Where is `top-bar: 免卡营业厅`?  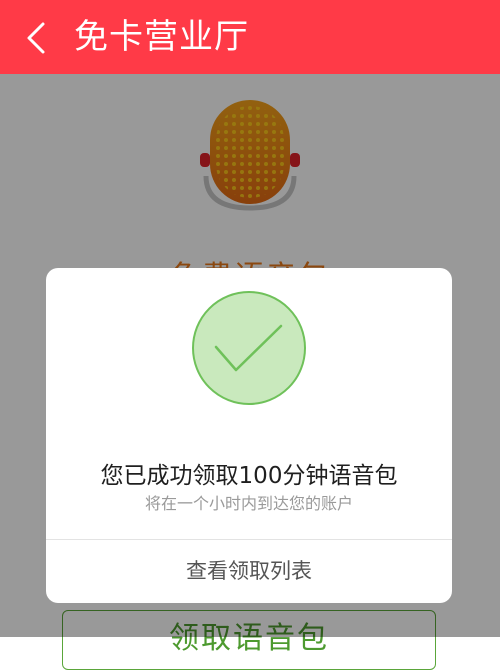 top-bar: 免卡营业厅 is located at coordinates (250, 37).